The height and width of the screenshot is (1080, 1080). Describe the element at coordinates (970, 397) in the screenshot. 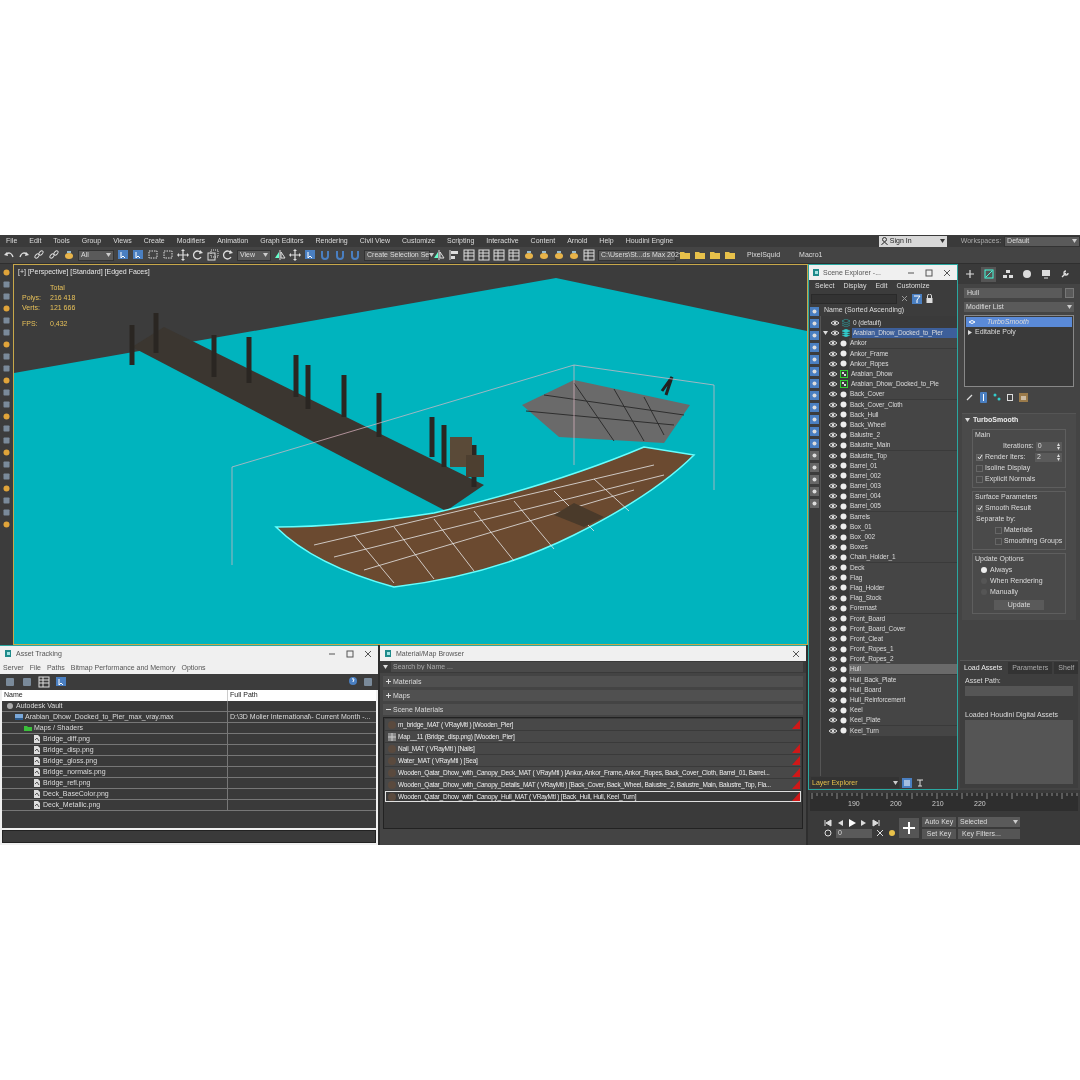

I see `pin-icon` at that location.